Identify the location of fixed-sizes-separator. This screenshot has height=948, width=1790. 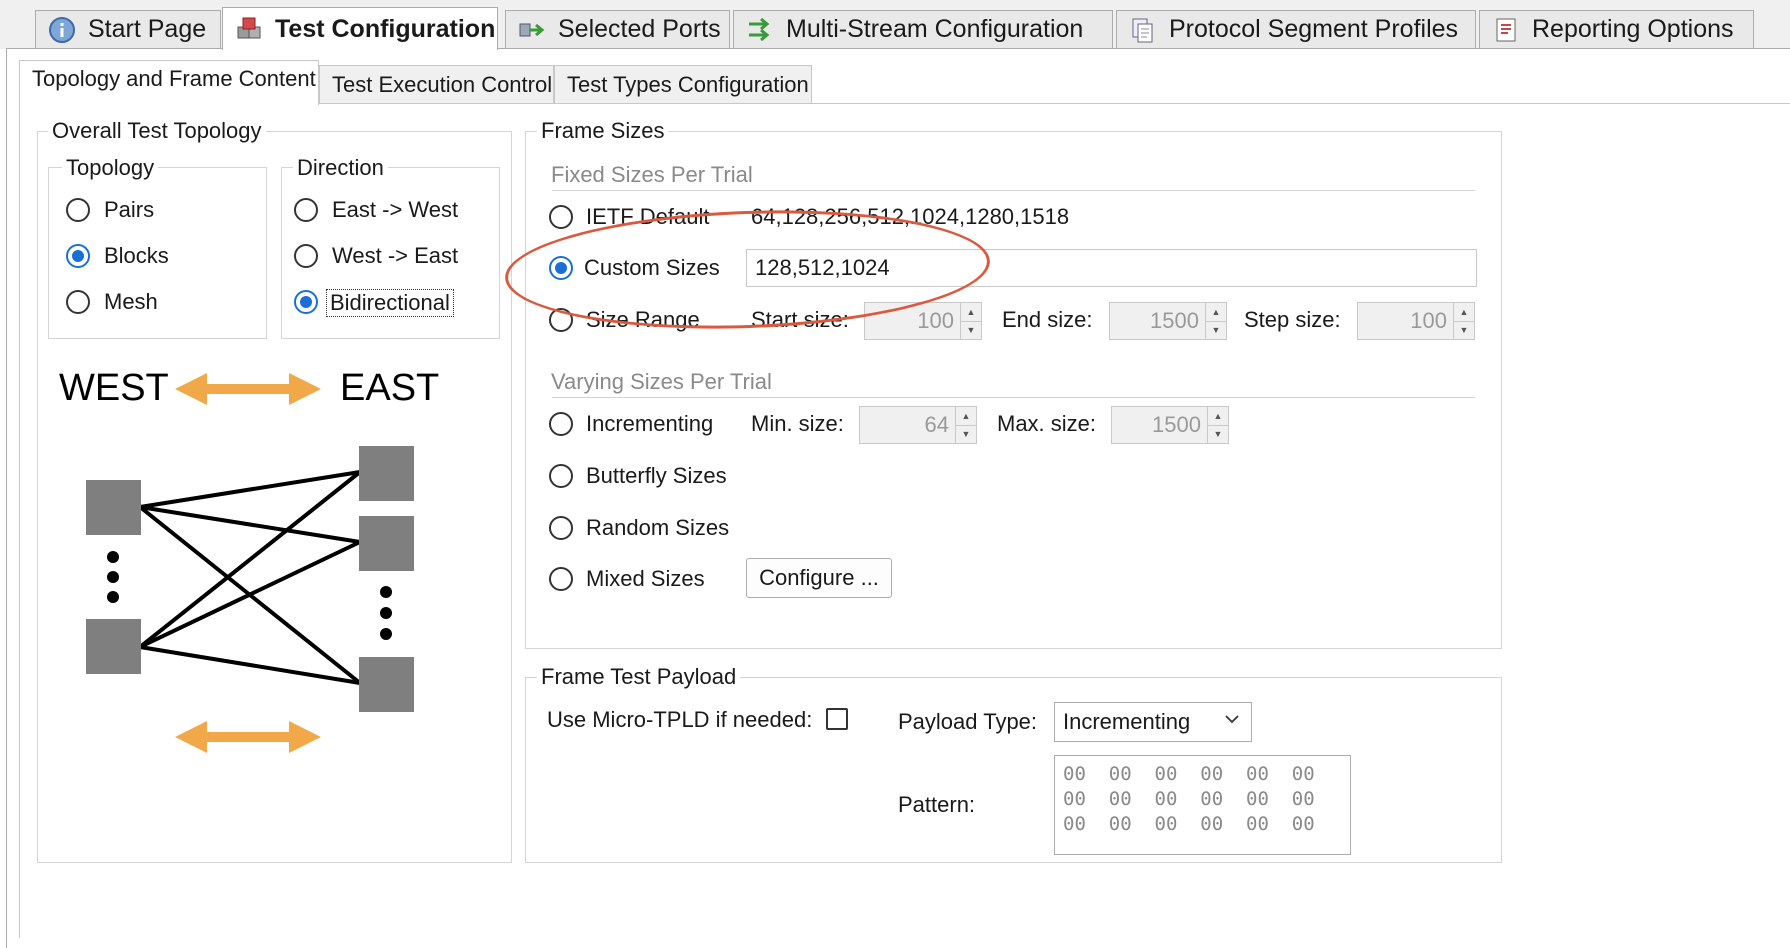
(1013, 190).